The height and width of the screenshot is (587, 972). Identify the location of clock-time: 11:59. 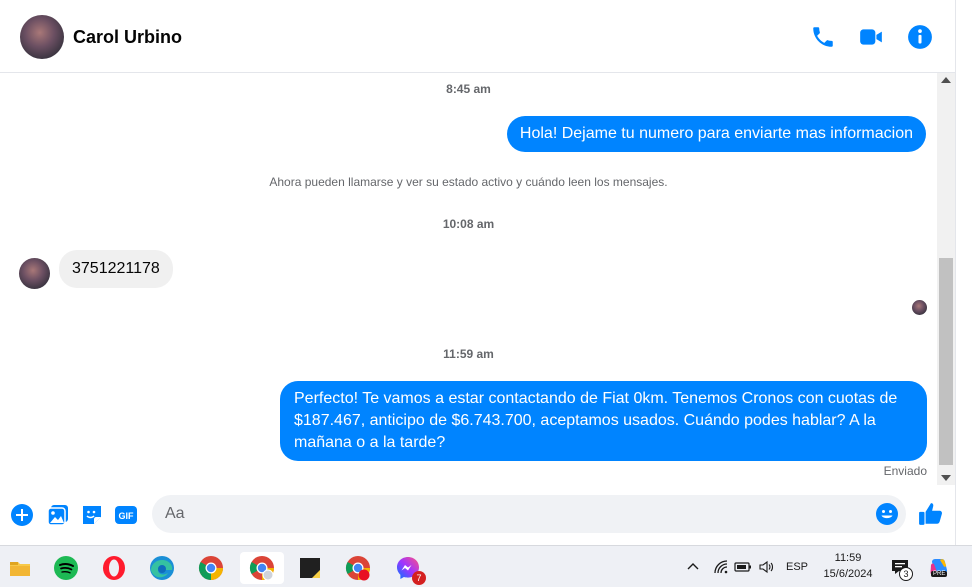
(848, 558).